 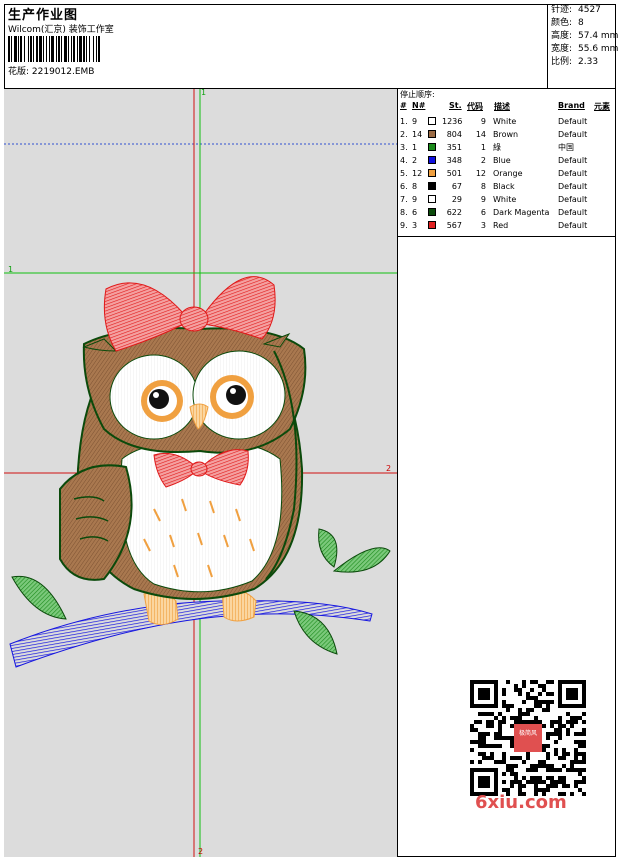 I want to click on studio-subtitle: Wilcom(汇京) 装饰工作室, so click(x=61, y=30).